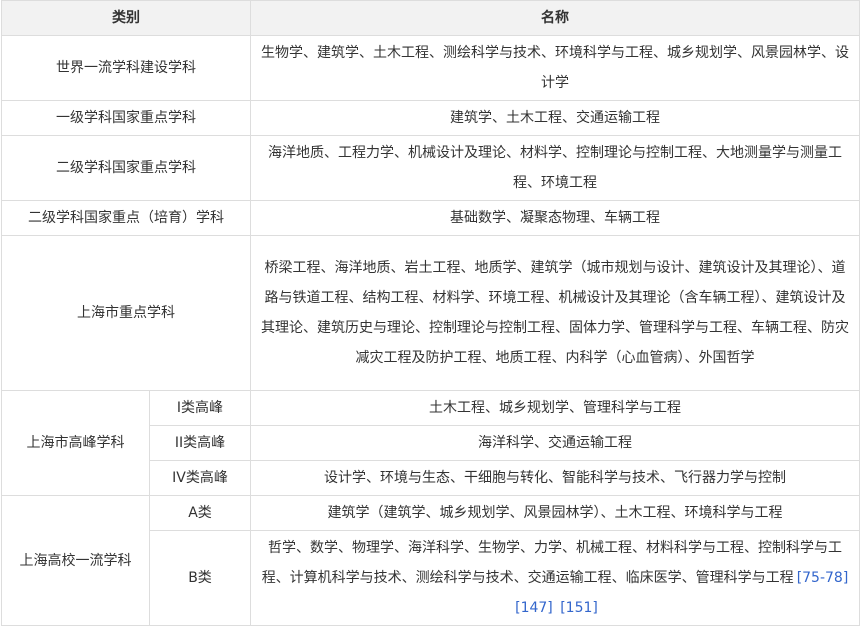 This screenshot has width=861, height=627. Describe the element at coordinates (555, 443) in the screenshot. I see `name-cell: 海洋科学、交通运输工程` at that location.